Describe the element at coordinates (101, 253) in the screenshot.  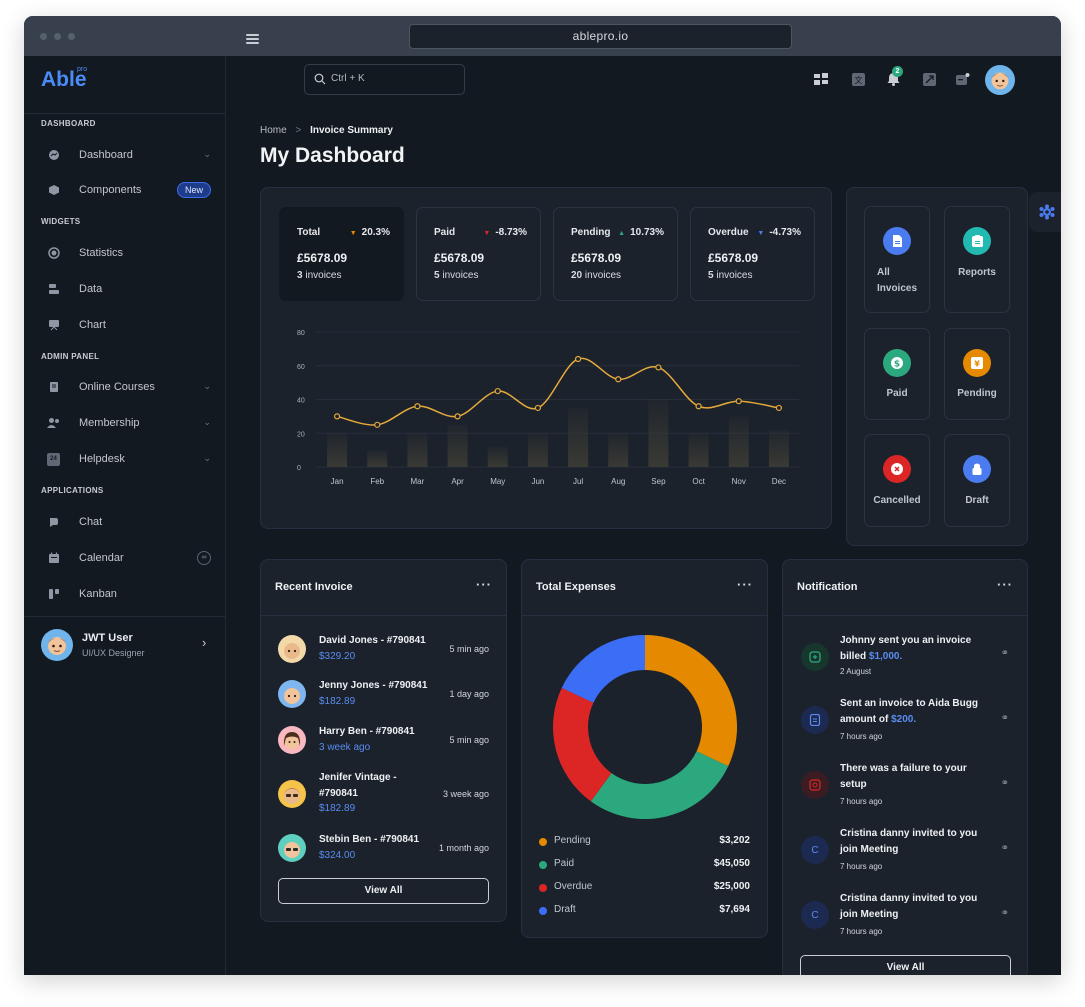
I see `sidebar-item-label: Statistics` at that location.